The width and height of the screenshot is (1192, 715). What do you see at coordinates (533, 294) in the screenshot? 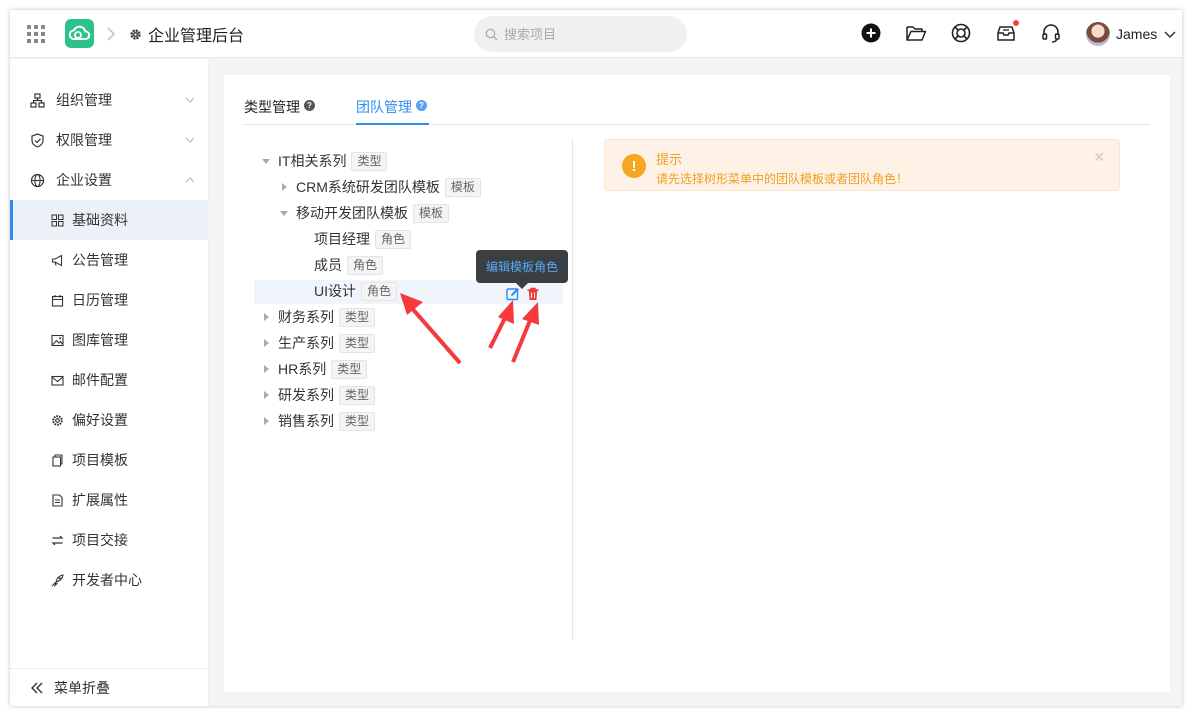
I see `delete-icon` at bounding box center [533, 294].